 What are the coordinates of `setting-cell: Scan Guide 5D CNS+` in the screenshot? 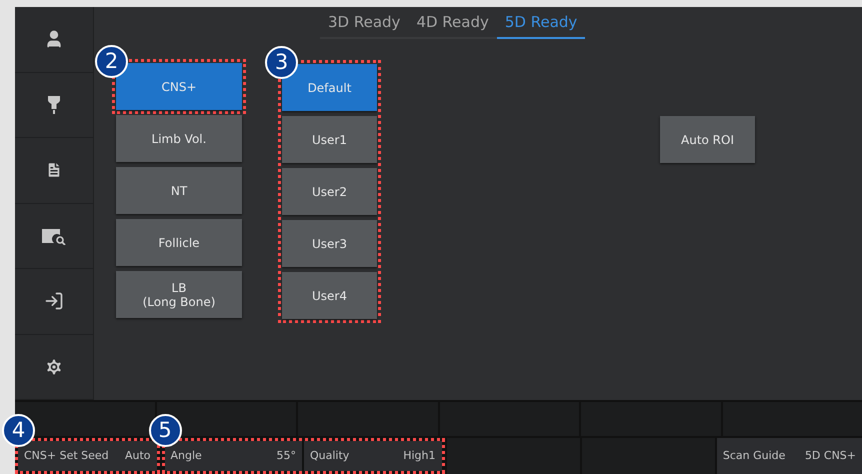 It's located at (789, 456).